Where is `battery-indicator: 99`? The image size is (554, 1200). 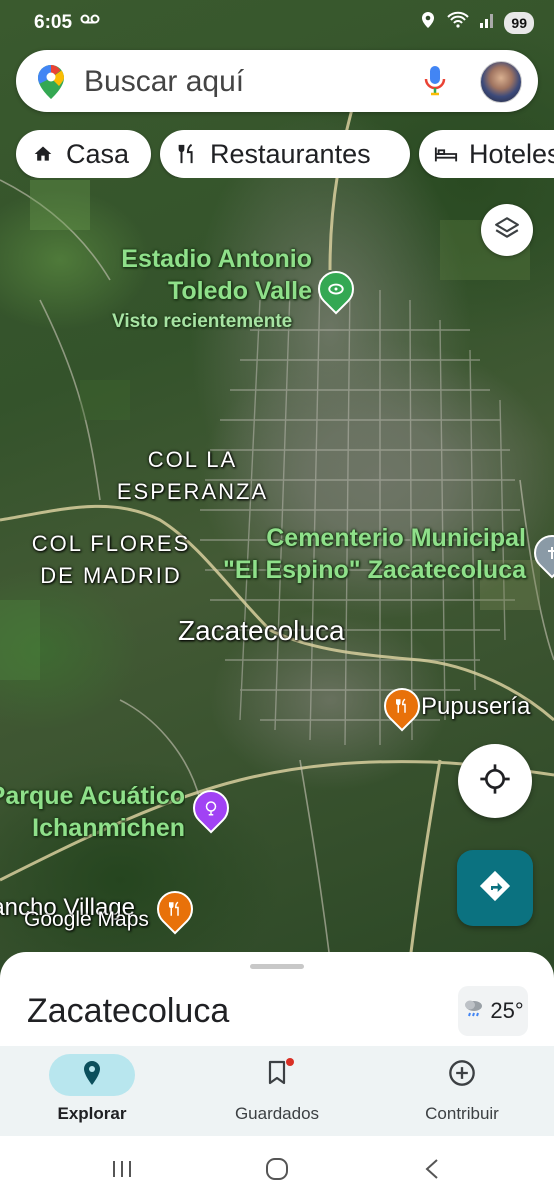
battery-indicator: 99 is located at coordinates (519, 22).